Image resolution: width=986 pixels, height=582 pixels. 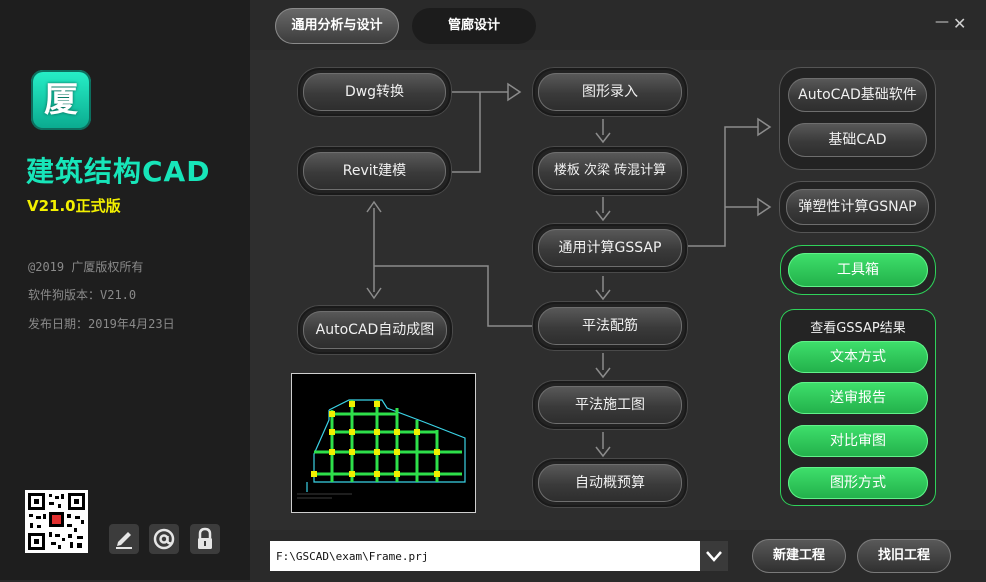 I want to click on rebar-node: 平法配筋, so click(x=610, y=326).